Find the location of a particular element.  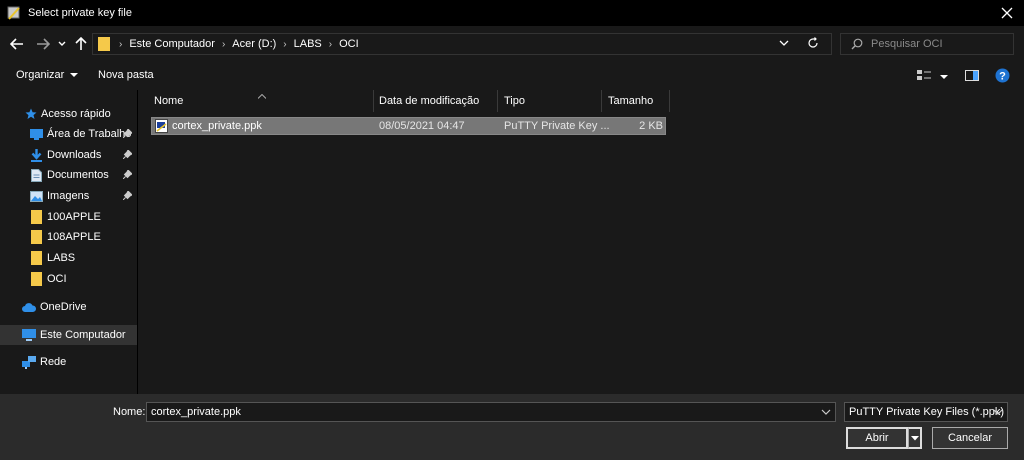

breadcrumb-acer-d: Acer (D:) is located at coordinates (254, 44).